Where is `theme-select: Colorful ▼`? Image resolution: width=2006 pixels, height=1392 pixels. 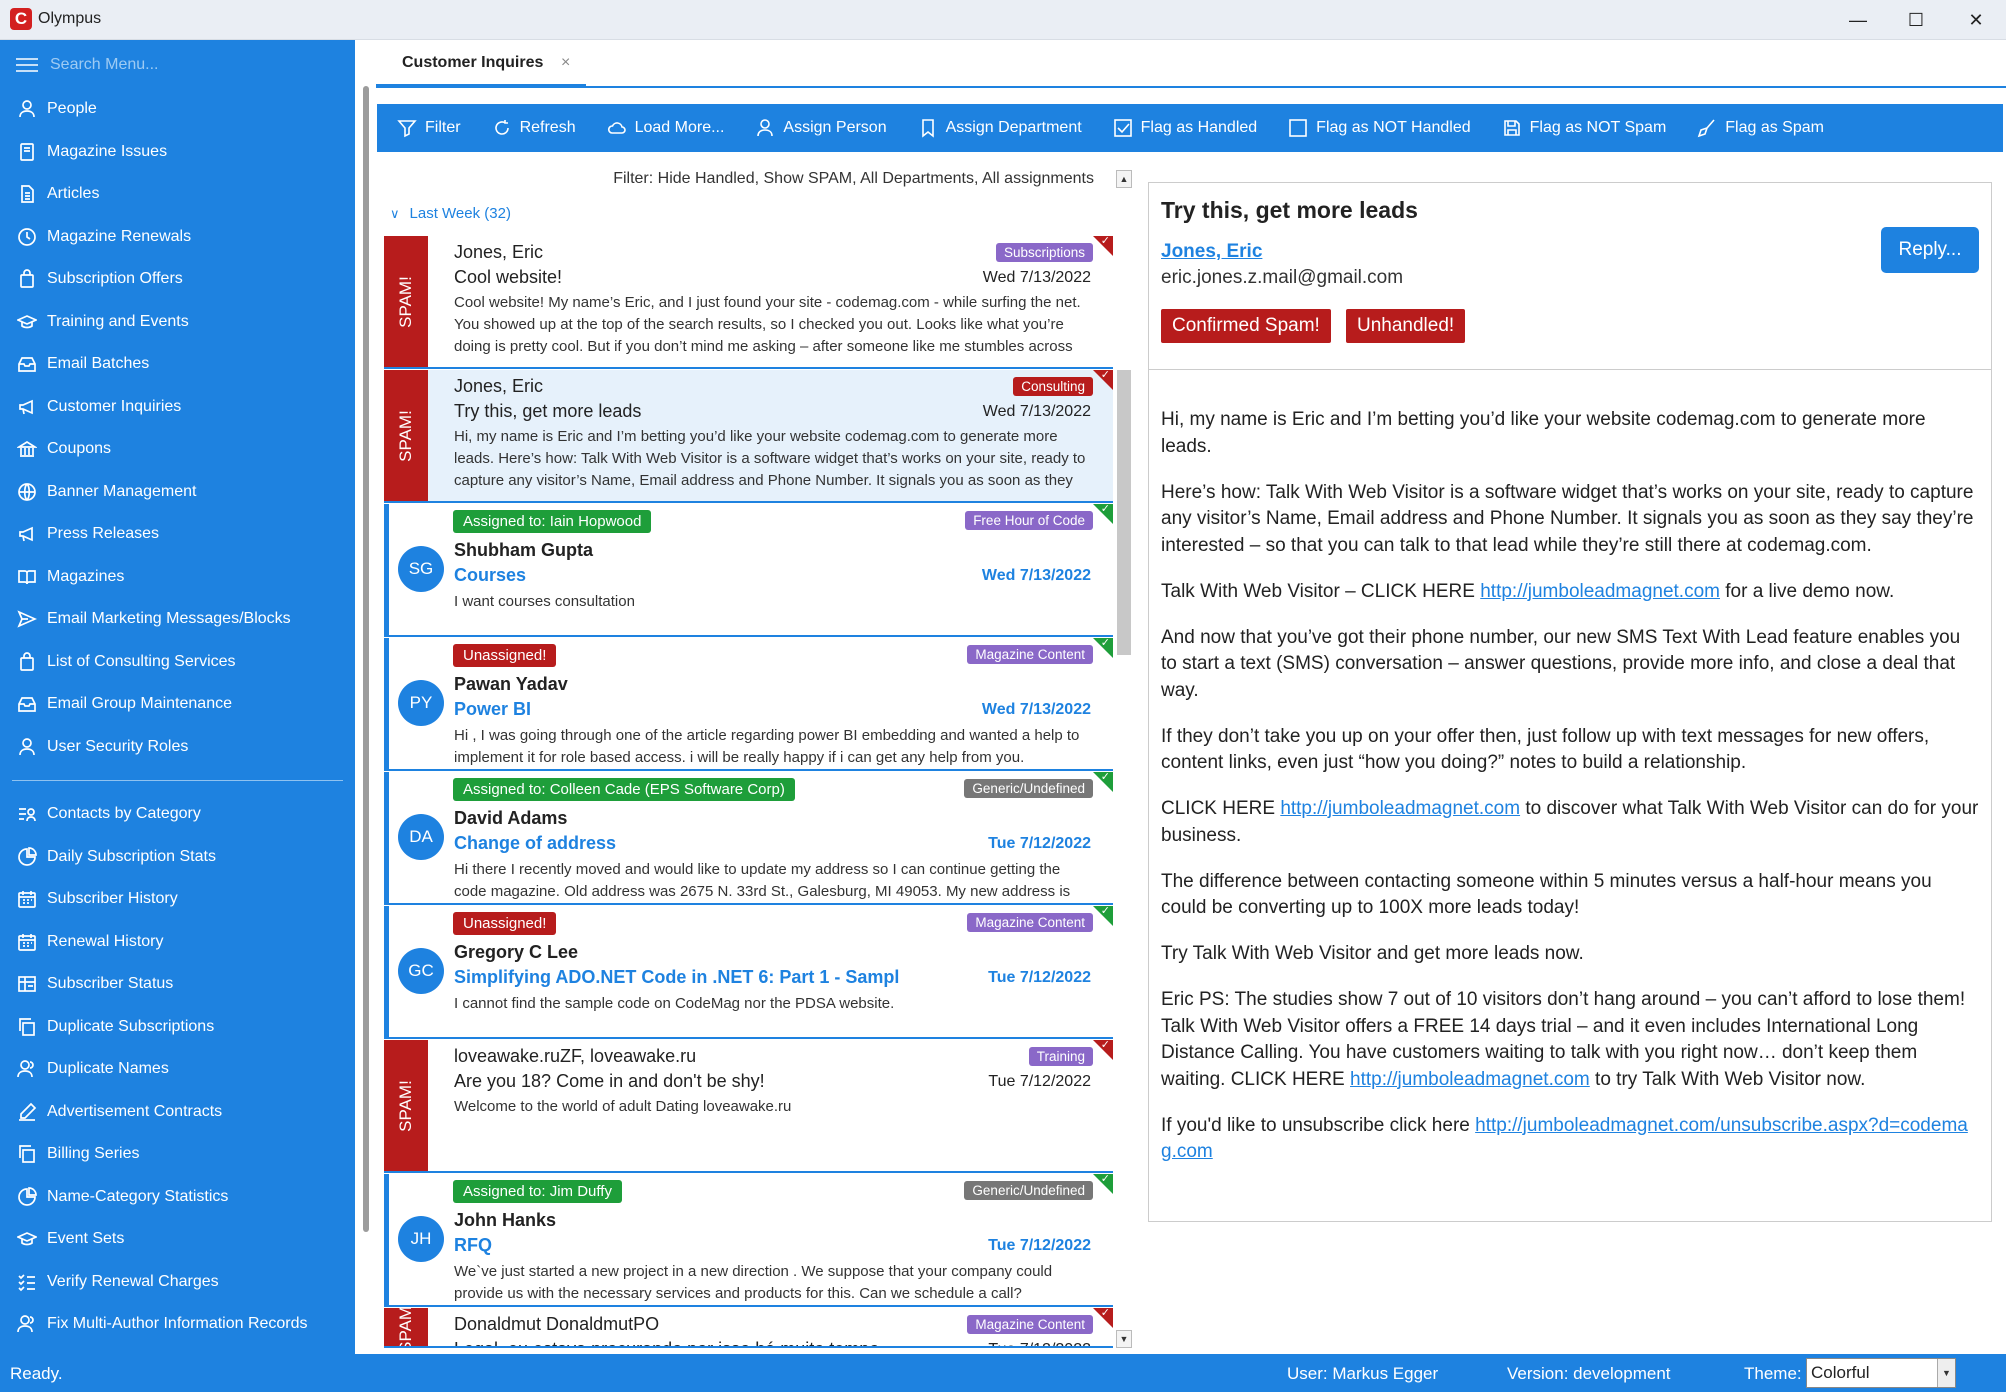 theme-select: Colorful ▼ is located at coordinates (1881, 1373).